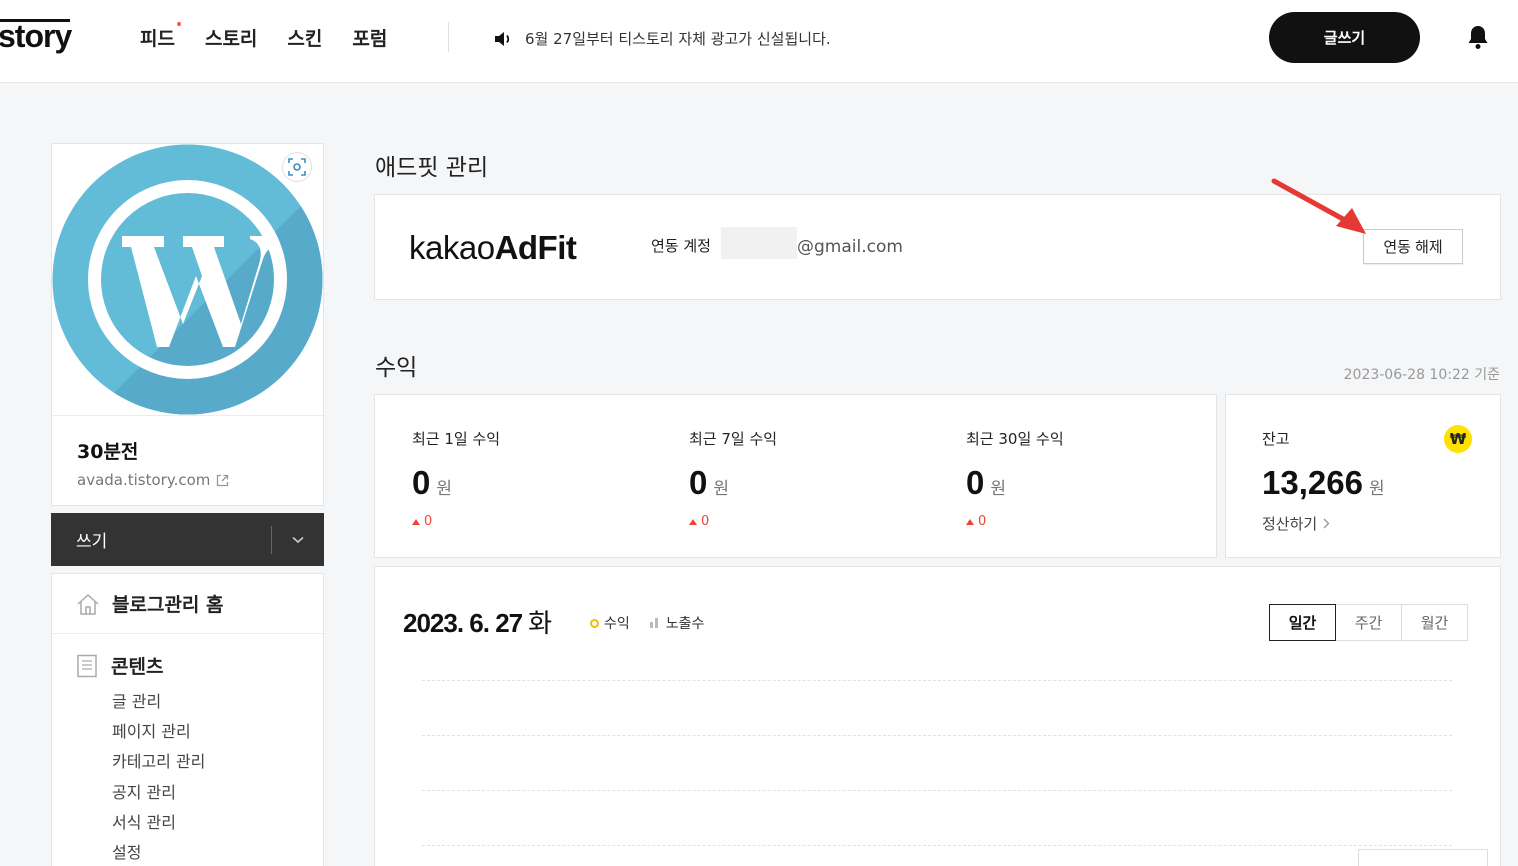 This screenshot has width=1518, height=866. I want to click on revenue-legend-marker, so click(594, 623).